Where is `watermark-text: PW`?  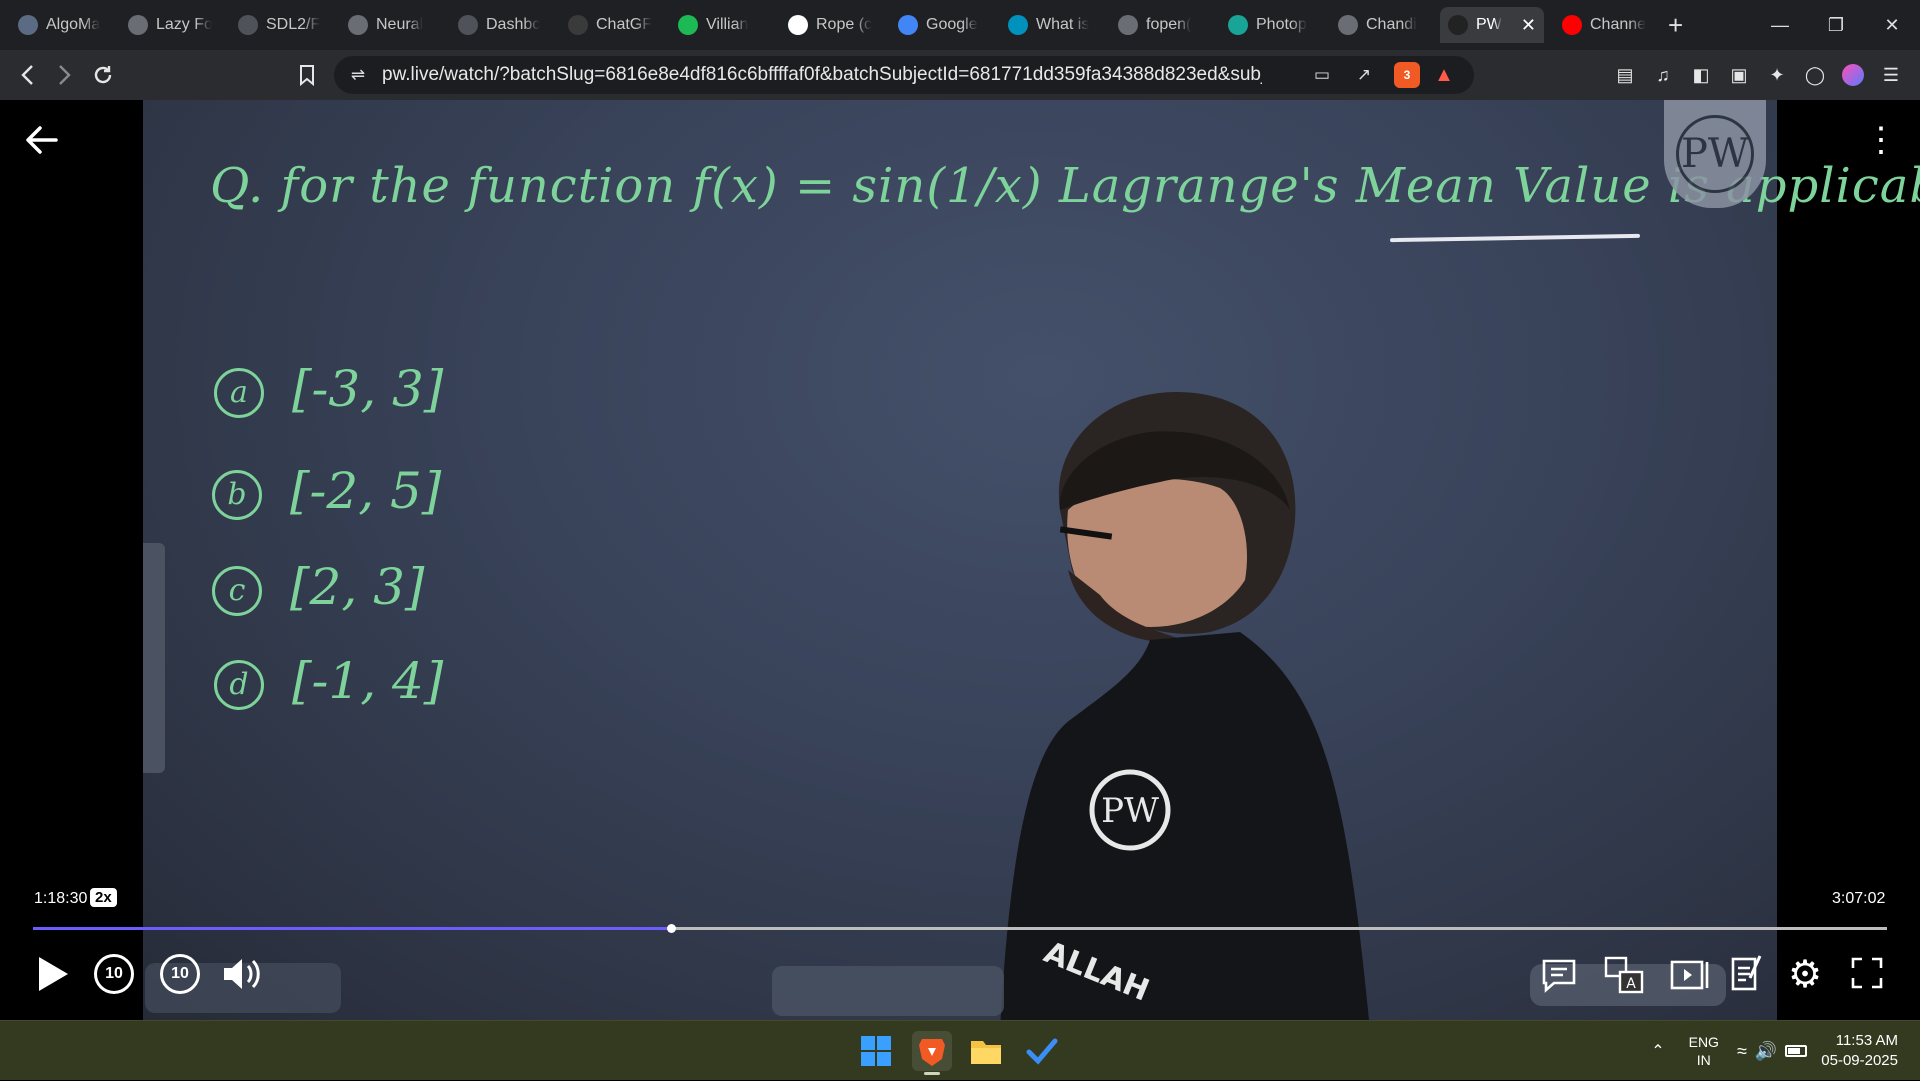
watermark-text: PW is located at coordinates (1715, 154).